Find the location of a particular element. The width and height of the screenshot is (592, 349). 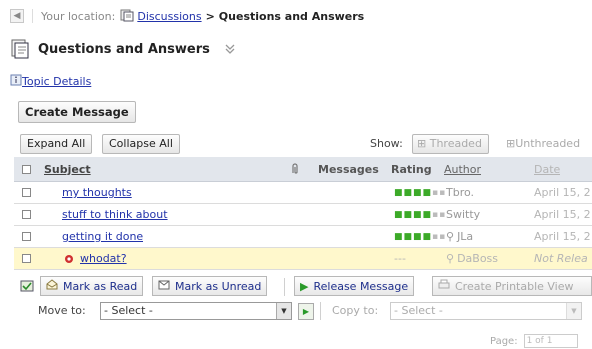

arrow-right-icon: ▶ is located at coordinates (304, 286).